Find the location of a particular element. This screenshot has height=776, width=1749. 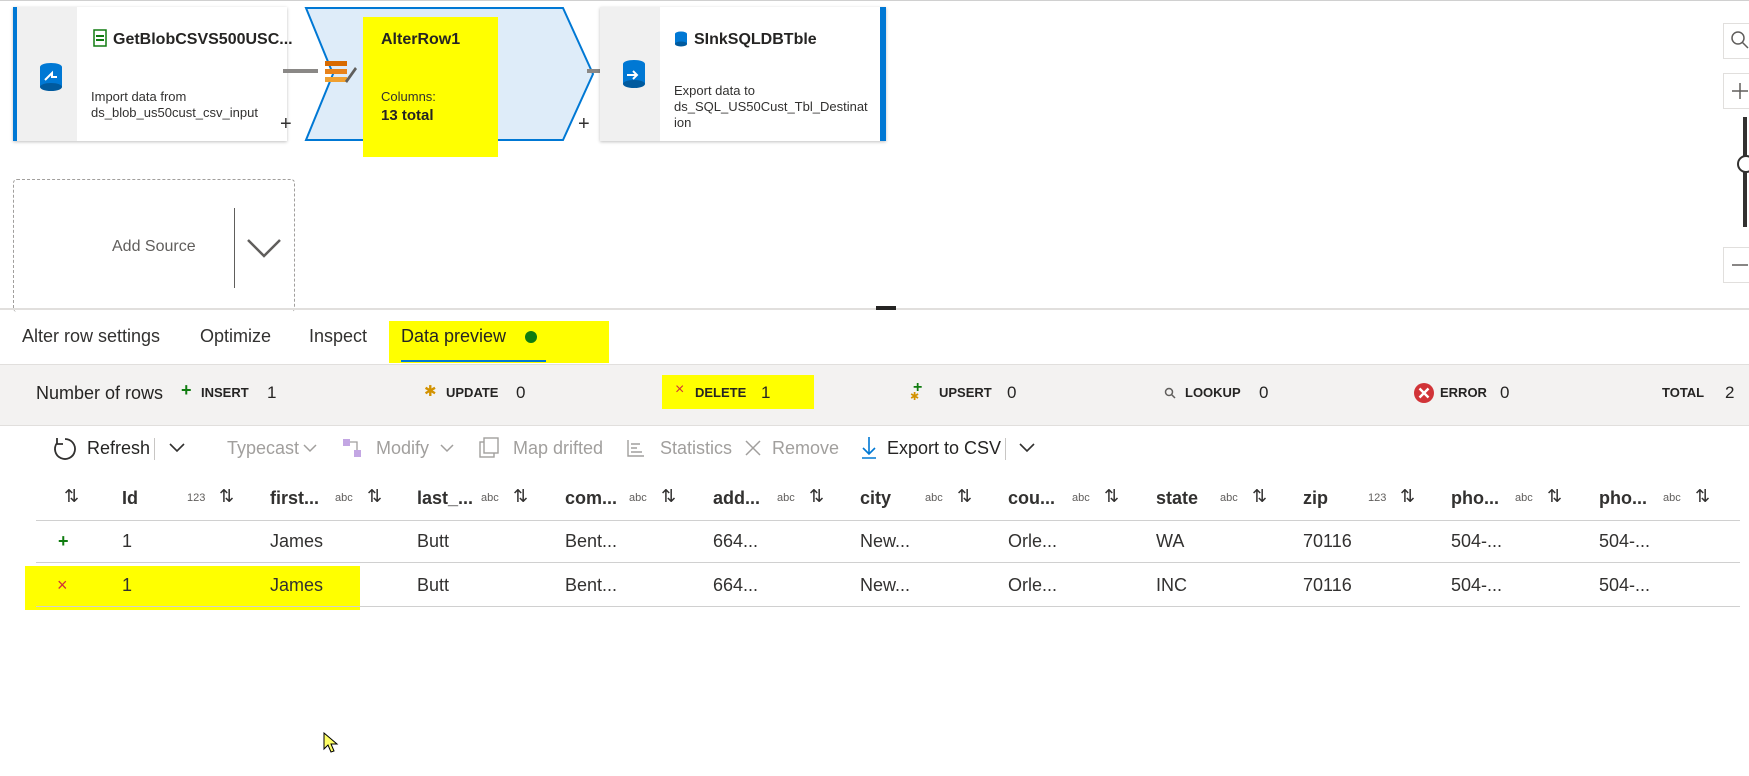

remove-button: Remove is located at coordinates (805, 448).